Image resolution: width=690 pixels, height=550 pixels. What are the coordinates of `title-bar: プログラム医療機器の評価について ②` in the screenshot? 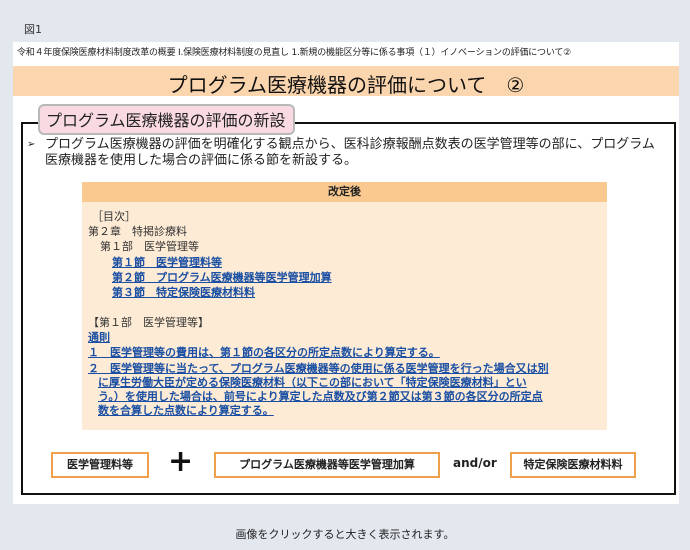 It's located at (346, 81).